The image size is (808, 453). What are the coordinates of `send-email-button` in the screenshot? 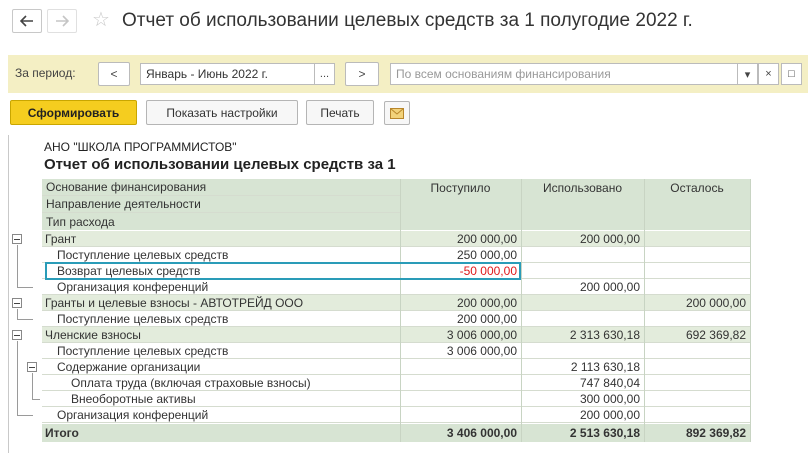 It's located at (397, 113).